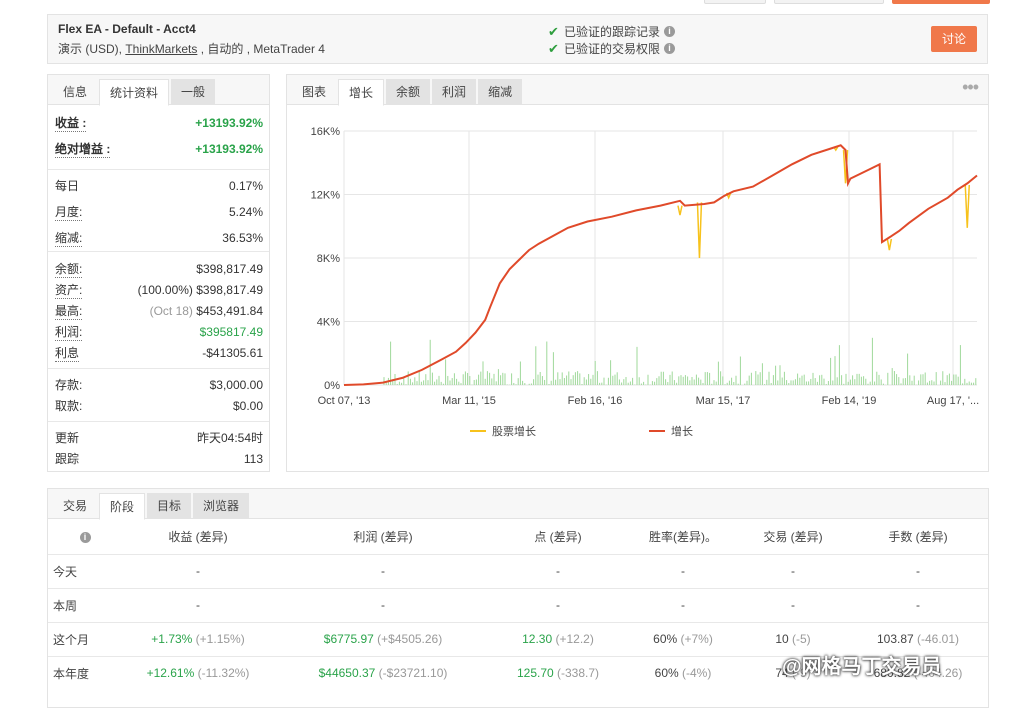  Describe the element at coordinates (169, 506) in the screenshot. I see `periods-tab-3: 目标` at that location.